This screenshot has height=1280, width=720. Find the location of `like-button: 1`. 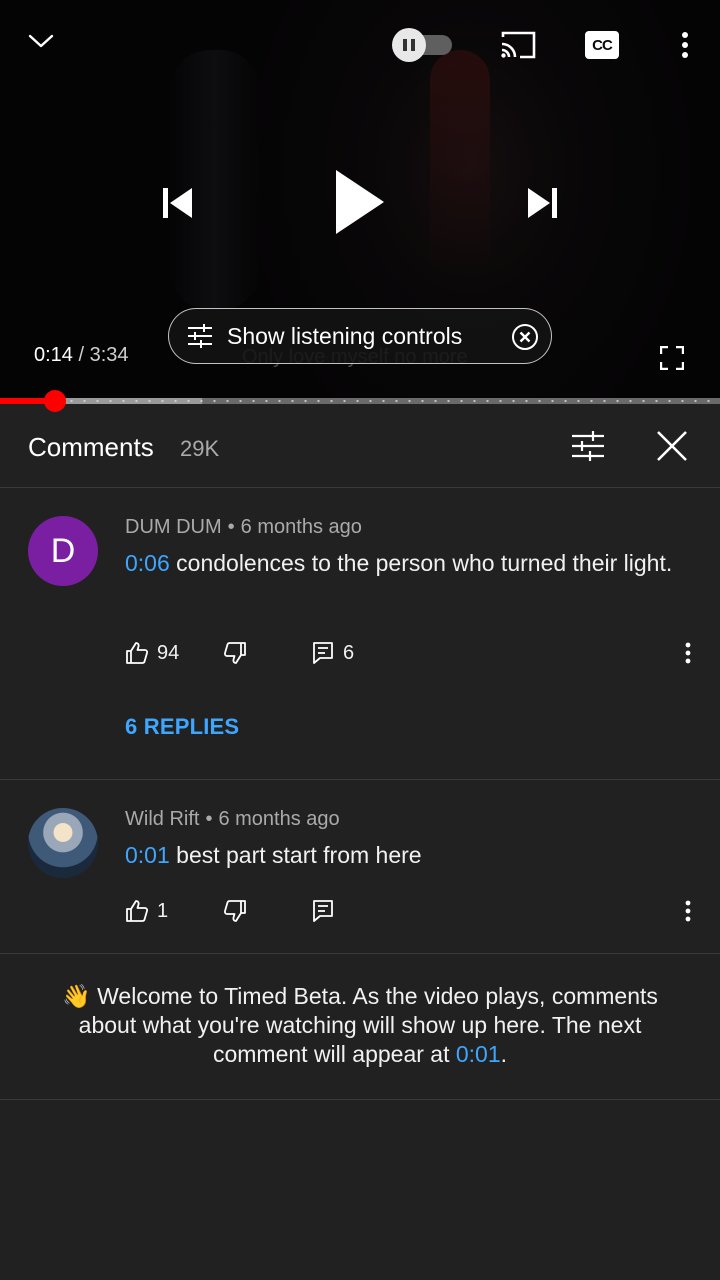

like-button: 1 is located at coordinates (146, 911).